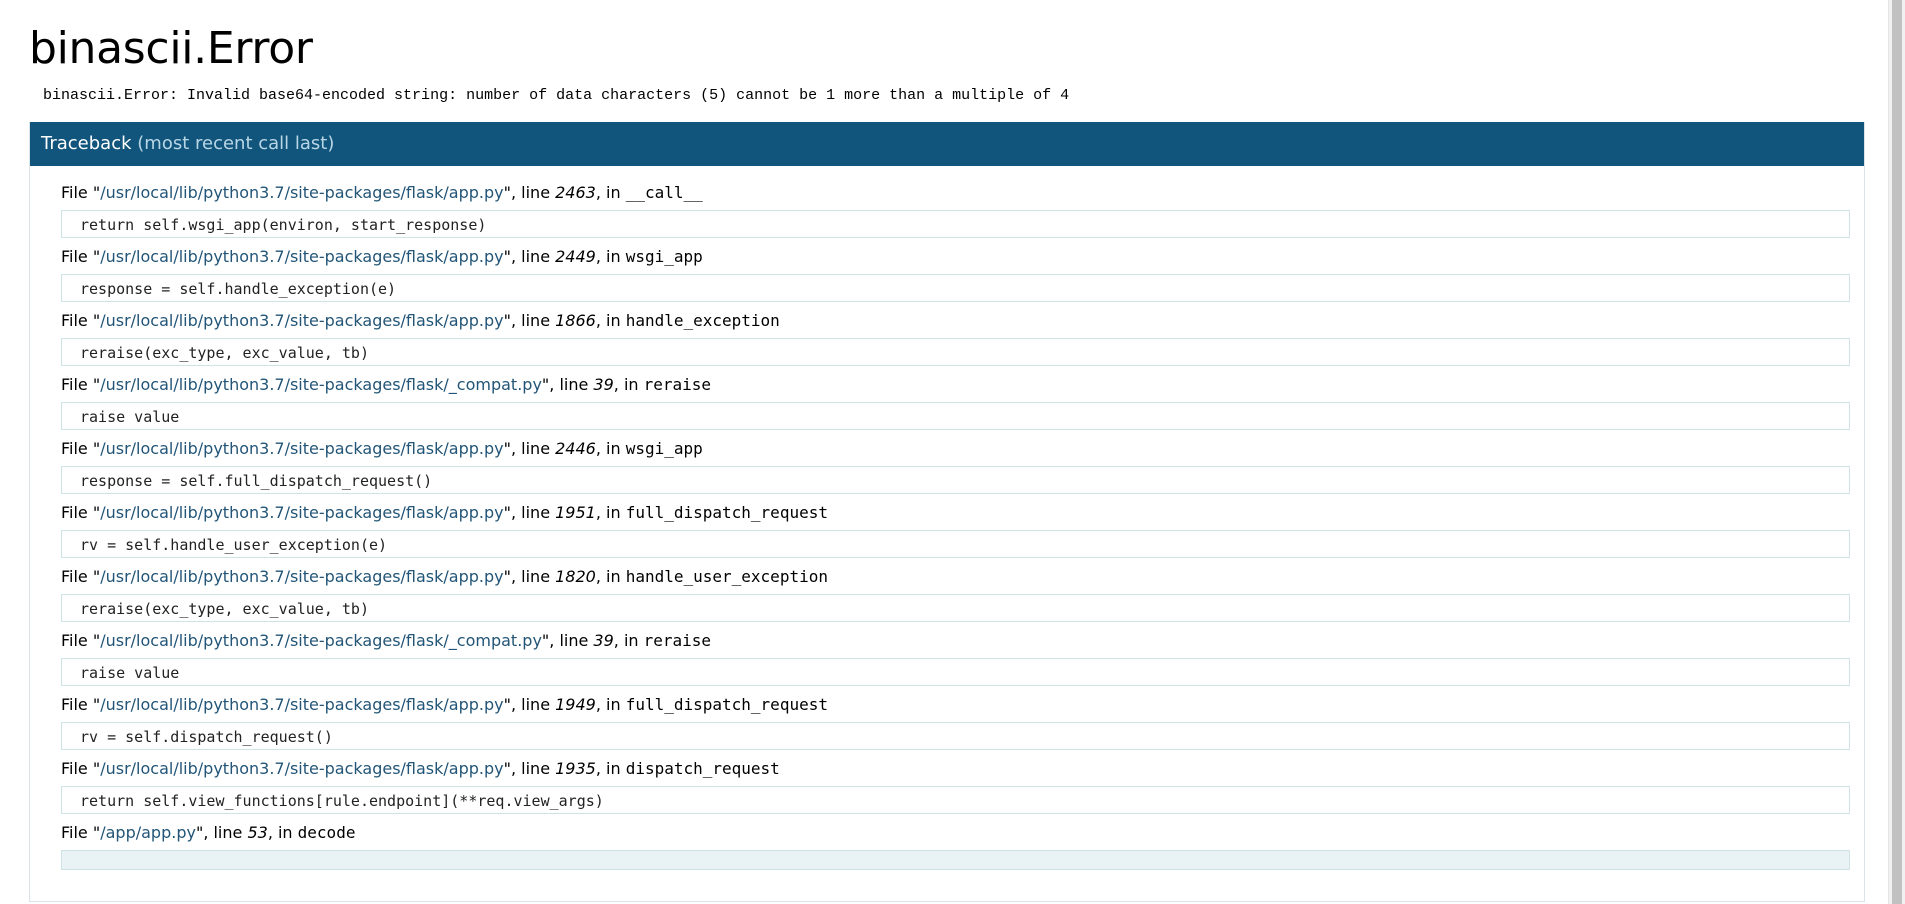  Describe the element at coordinates (575, 256) in the screenshot. I see `frame-lineno: 2449` at that location.